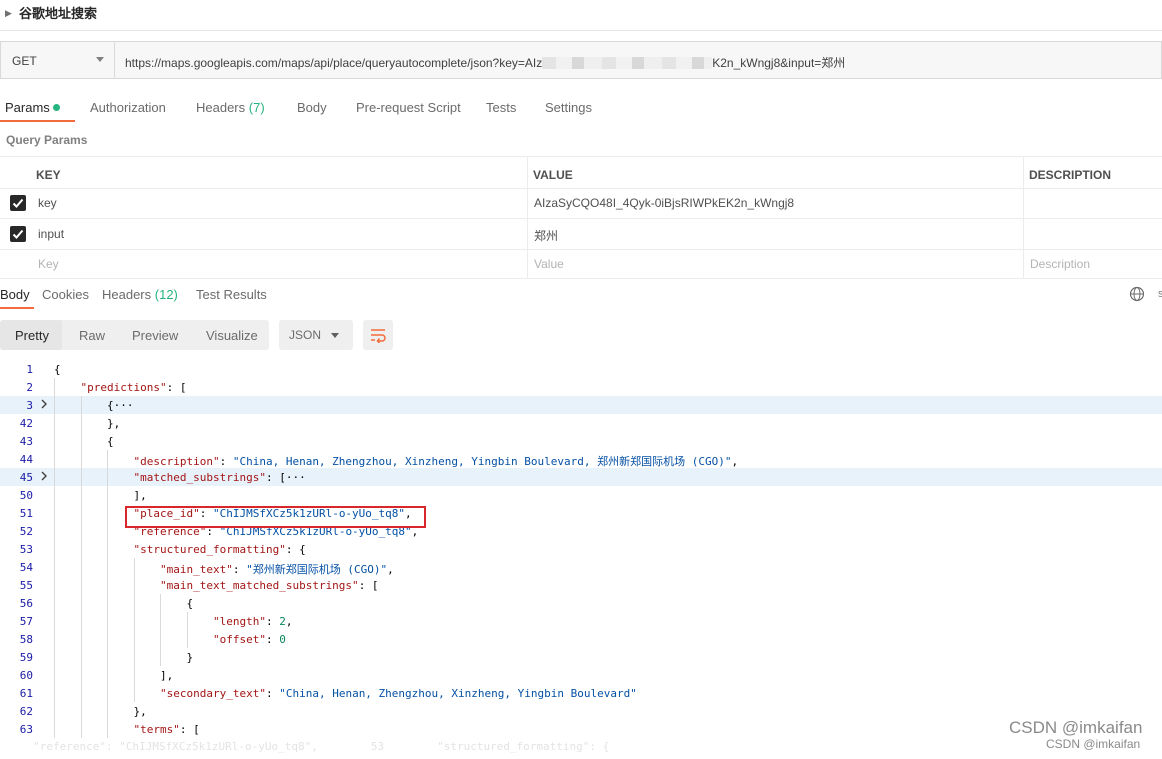  I want to click on tab-response-headers: Headers (12), so click(140, 294).